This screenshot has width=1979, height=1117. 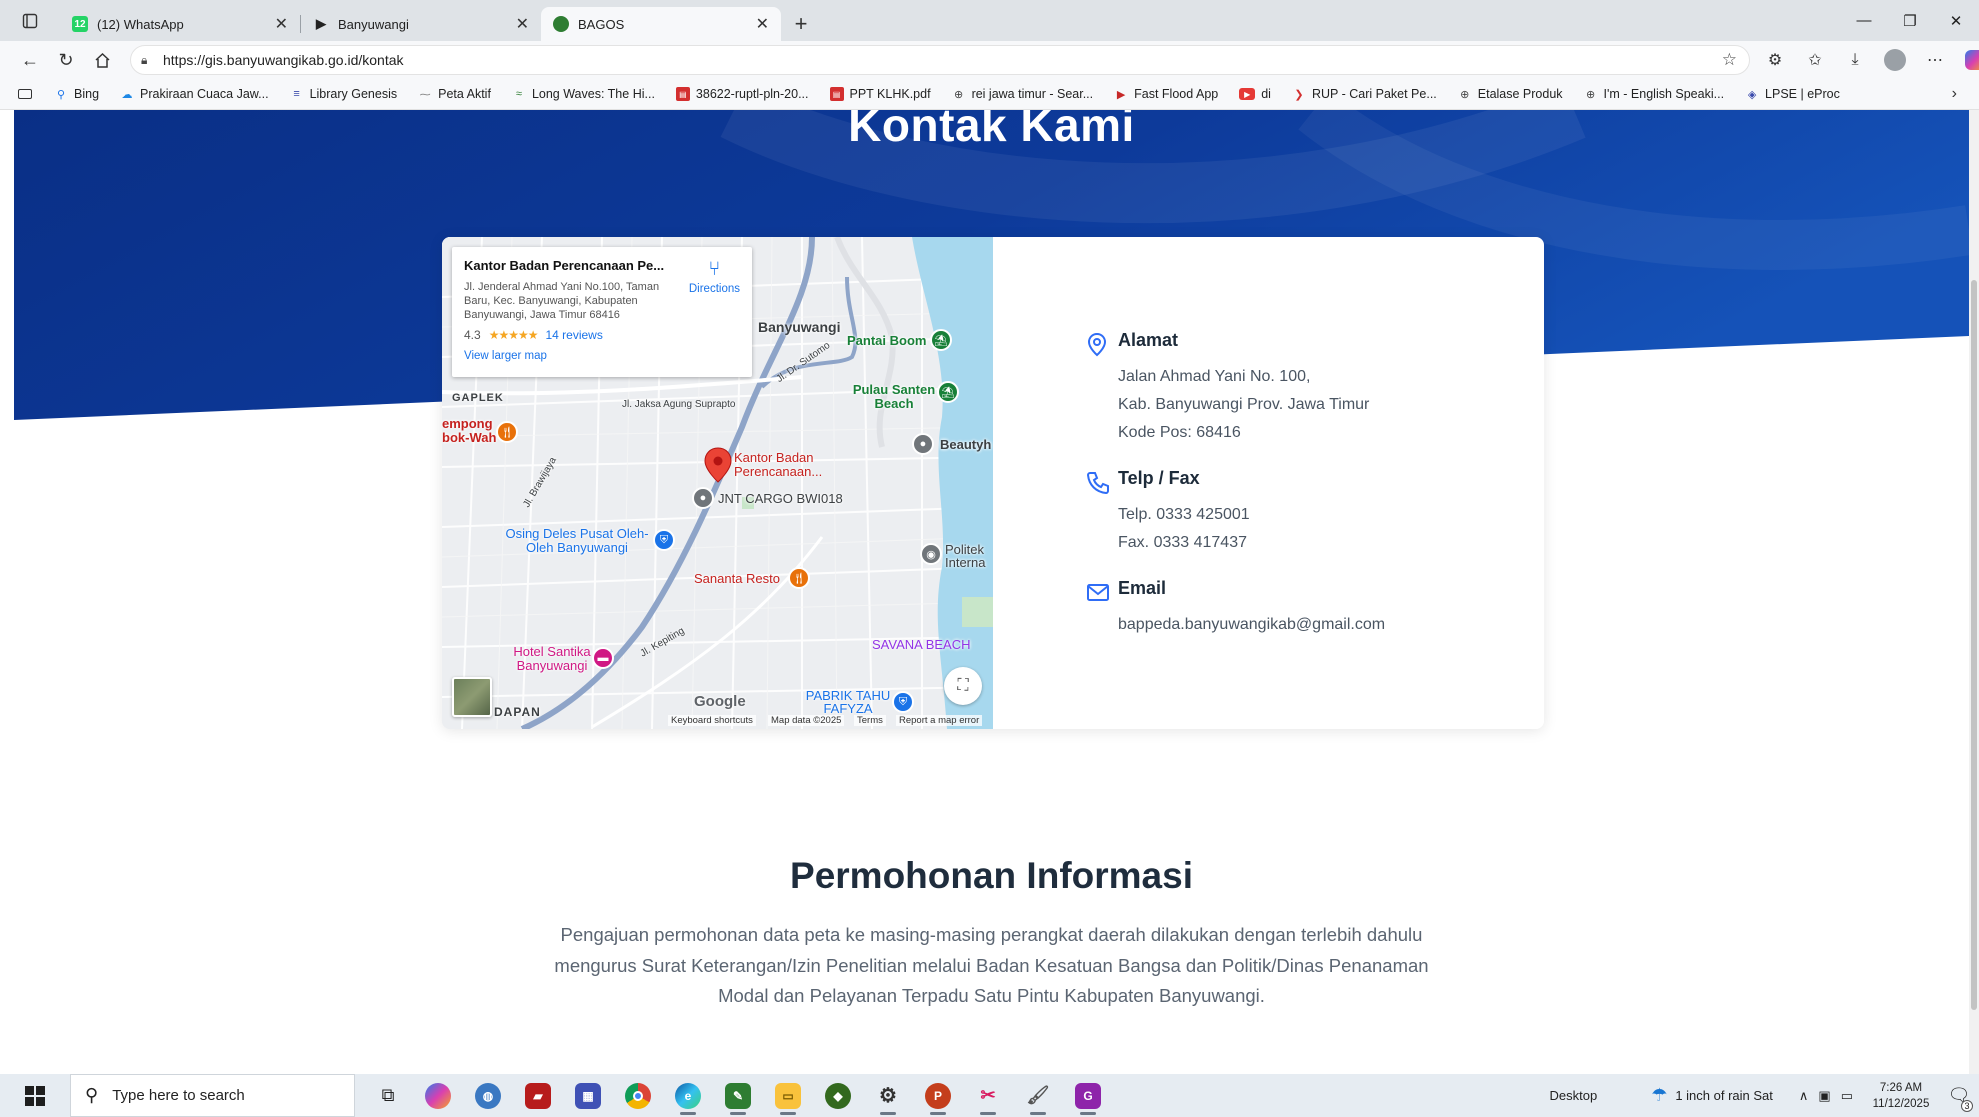 I want to click on view-larger-map-link: View larger map, so click(x=602, y=356).